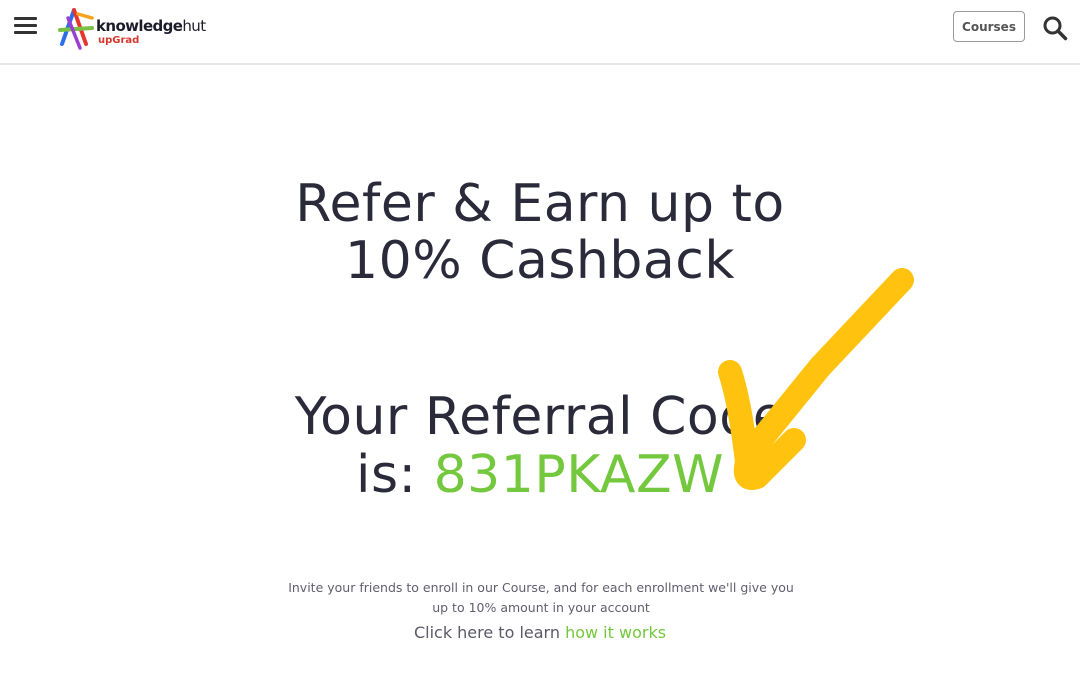 The image size is (1080, 677). Describe the element at coordinates (395, 475) in the screenshot. I see `referral-prefix: is:` at that location.